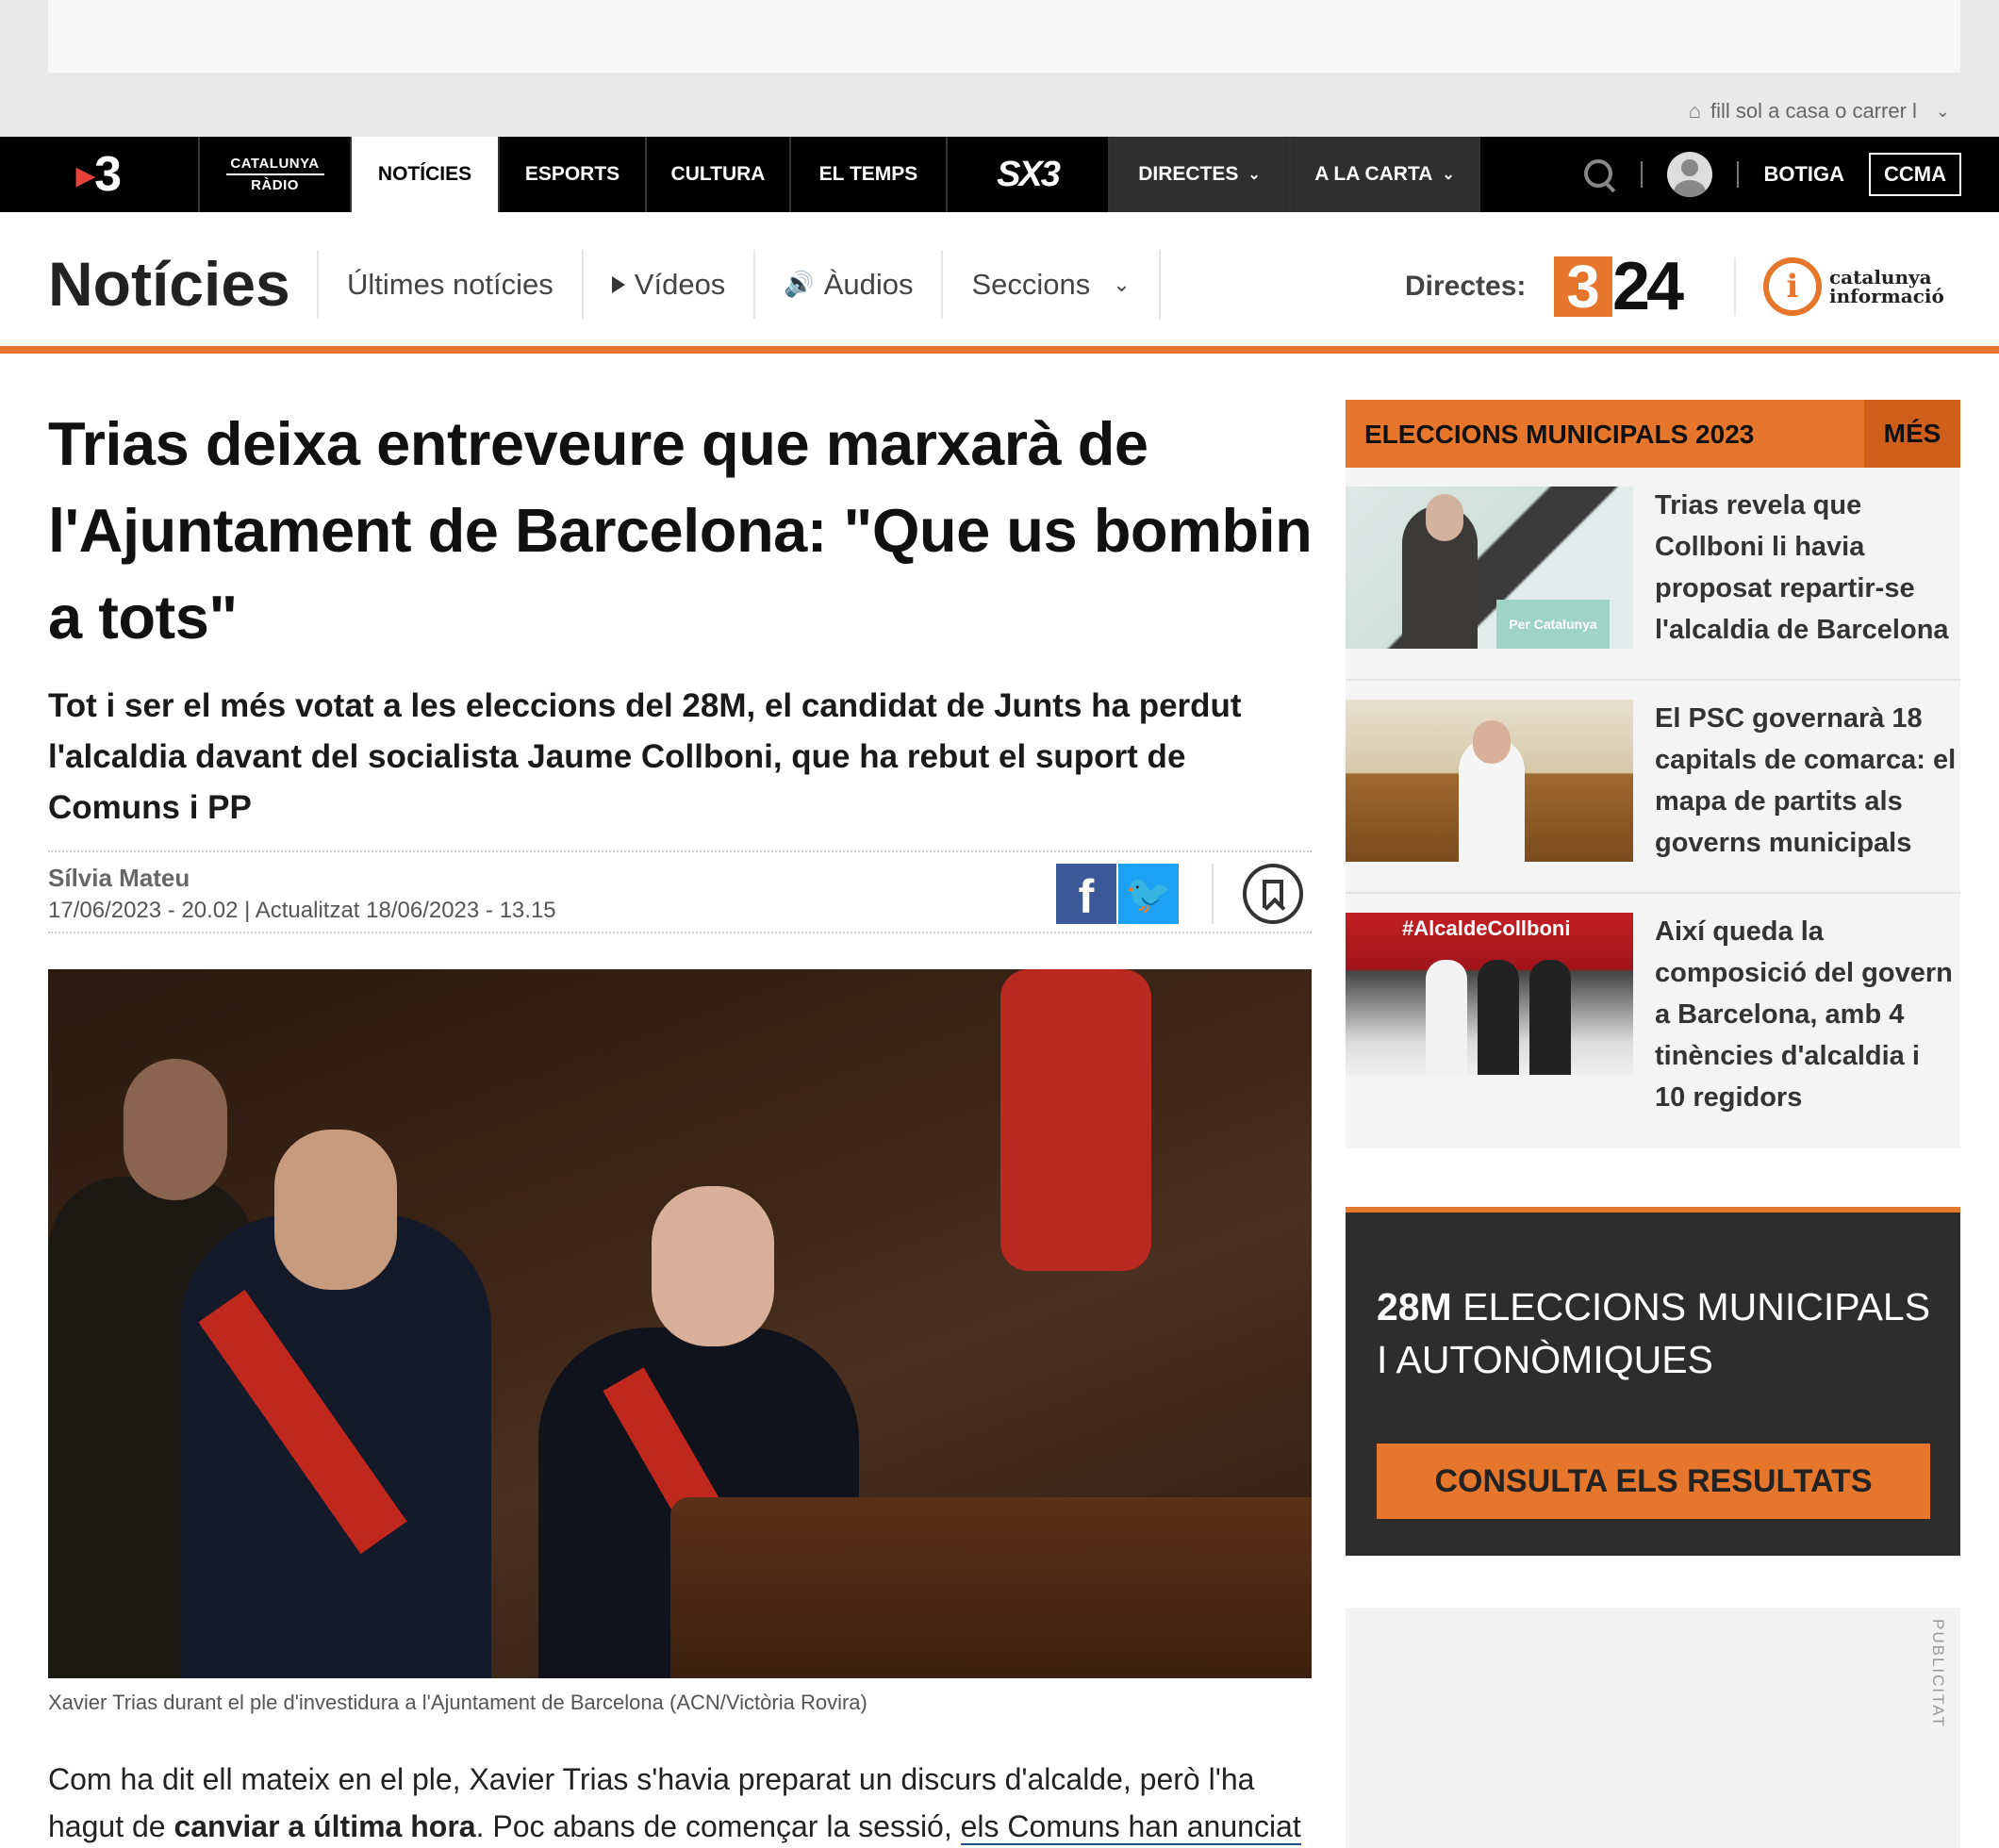 The width and height of the screenshot is (1999, 1848). I want to click on menu-seccions: Seccions ⌄, so click(1051, 284).